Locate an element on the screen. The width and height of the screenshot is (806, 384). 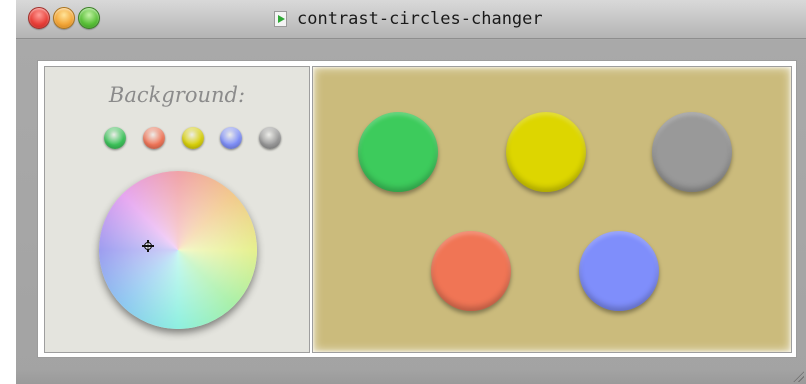
window-title-group: contrast-circles-changer is located at coordinates (408, 19).